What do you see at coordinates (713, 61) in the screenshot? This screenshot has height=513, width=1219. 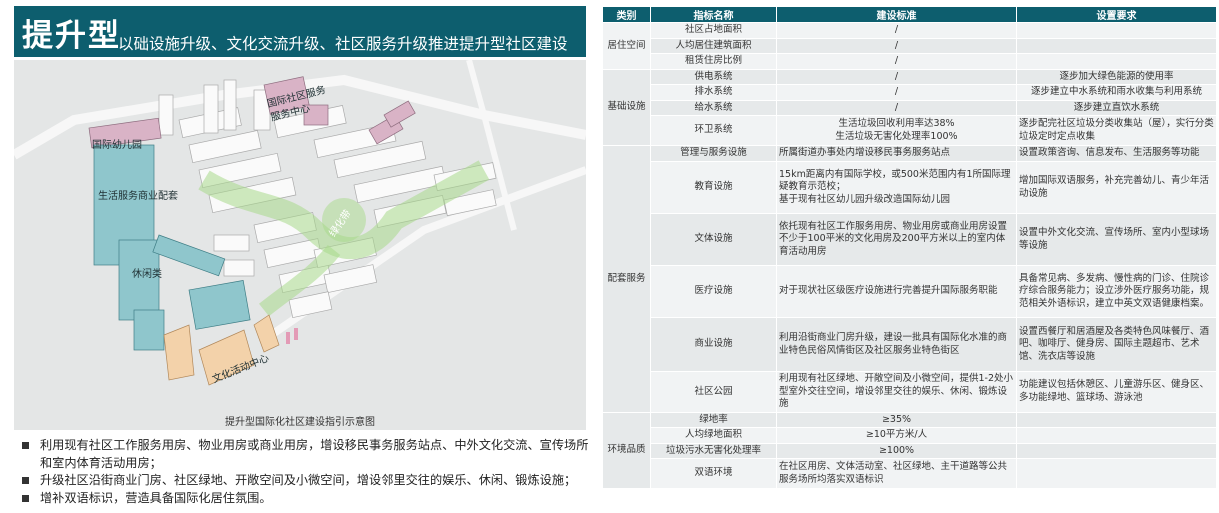 I see `indicator-cell: 租赁住房比例` at bounding box center [713, 61].